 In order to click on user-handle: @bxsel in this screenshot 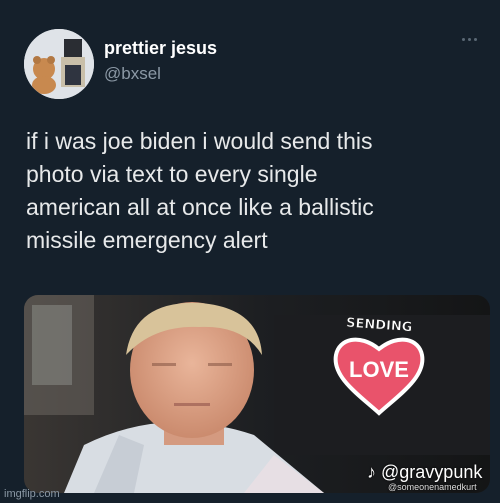, I will do `click(132, 74)`.